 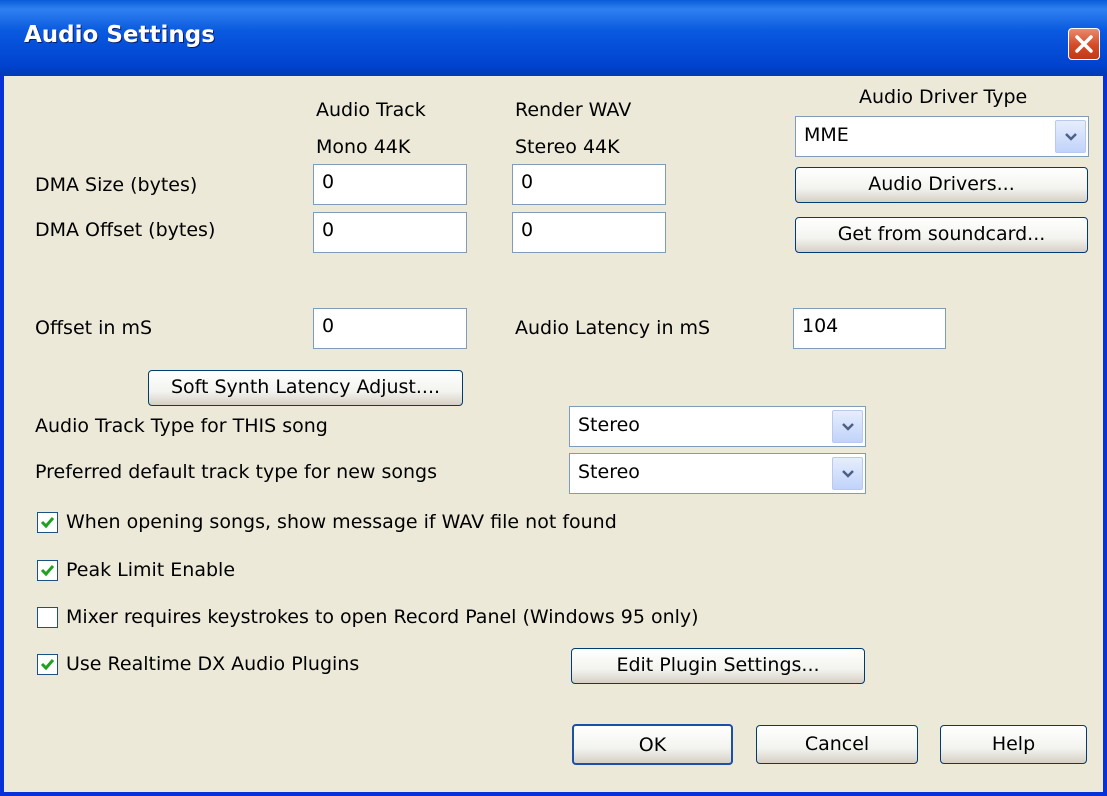 I want to click on offset-ms-label: Offset in mS, so click(x=94, y=328).